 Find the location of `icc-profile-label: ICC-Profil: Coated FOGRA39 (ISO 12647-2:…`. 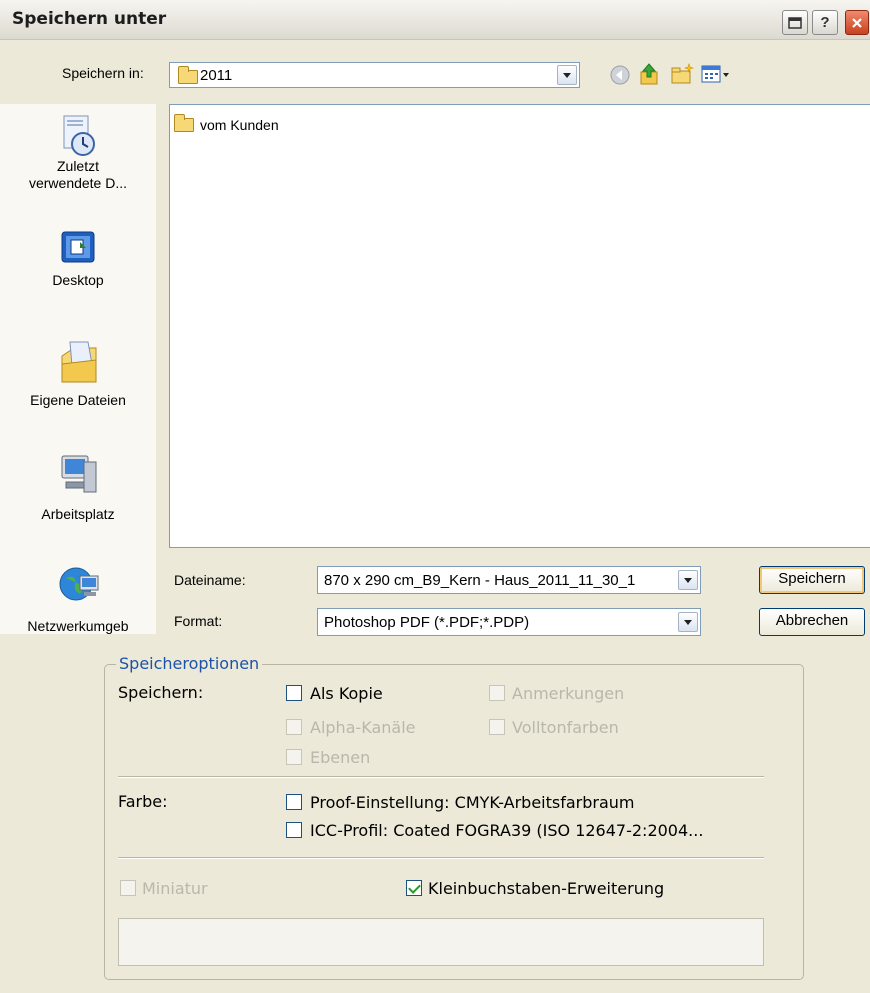

icc-profile-label: ICC-Profil: Coated FOGRA39 (ISO 12647-2:… is located at coordinates (507, 830).